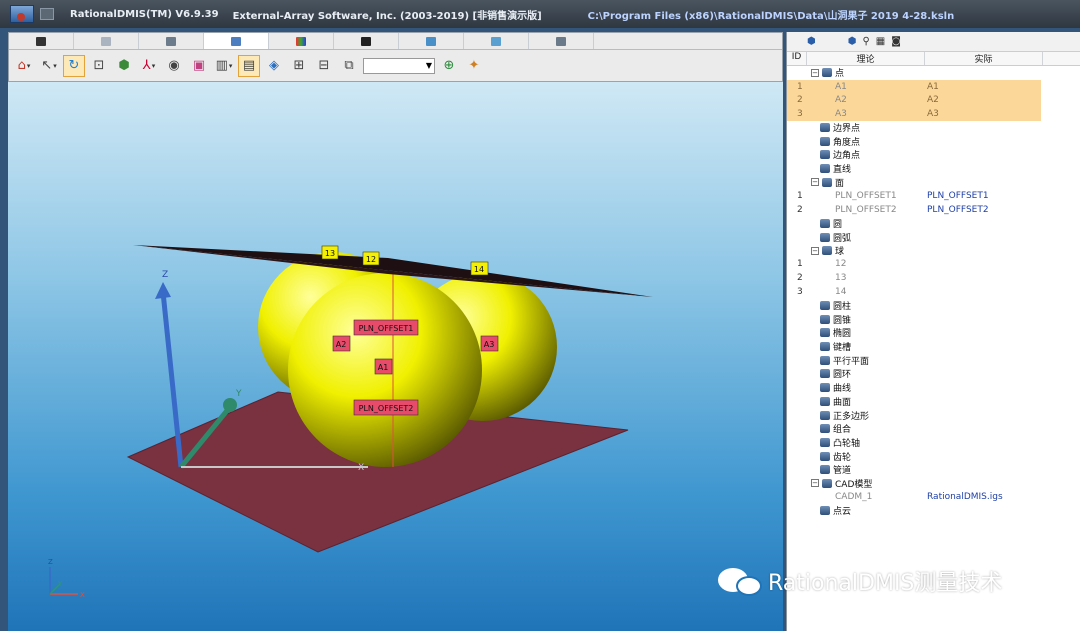 Image resolution: width=1080 pixels, height=631 pixels. What do you see at coordinates (933, 128) in the screenshot?
I see `tree-group-row: 边界点` at bounding box center [933, 128].